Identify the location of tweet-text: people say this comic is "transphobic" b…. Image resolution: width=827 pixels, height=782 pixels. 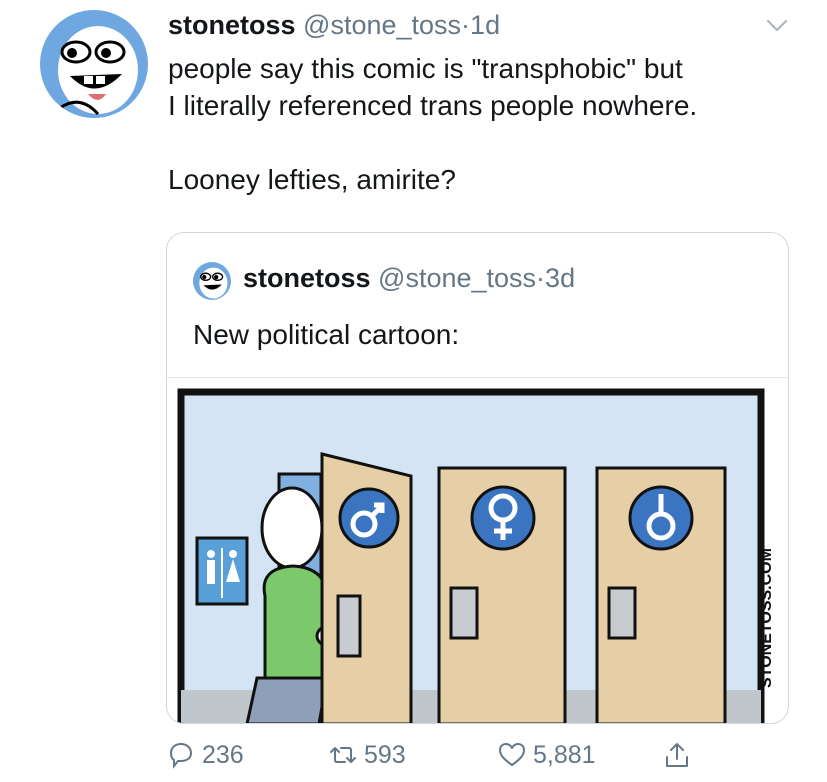
(488, 124).